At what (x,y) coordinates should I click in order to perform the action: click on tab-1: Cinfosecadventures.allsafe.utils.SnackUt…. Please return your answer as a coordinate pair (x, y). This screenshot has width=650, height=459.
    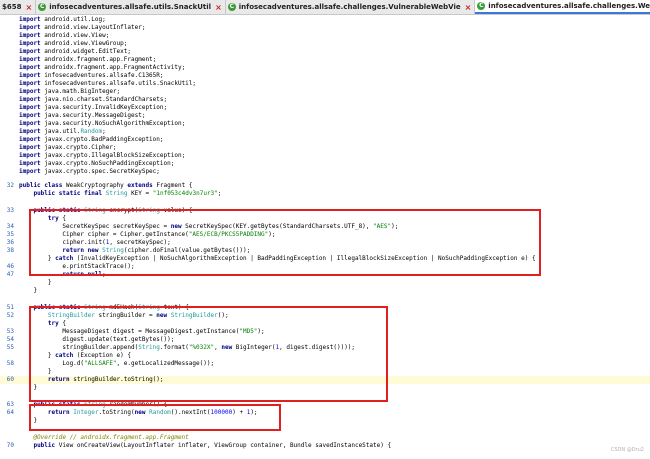
    Looking at the image, I should click on (131, 7).